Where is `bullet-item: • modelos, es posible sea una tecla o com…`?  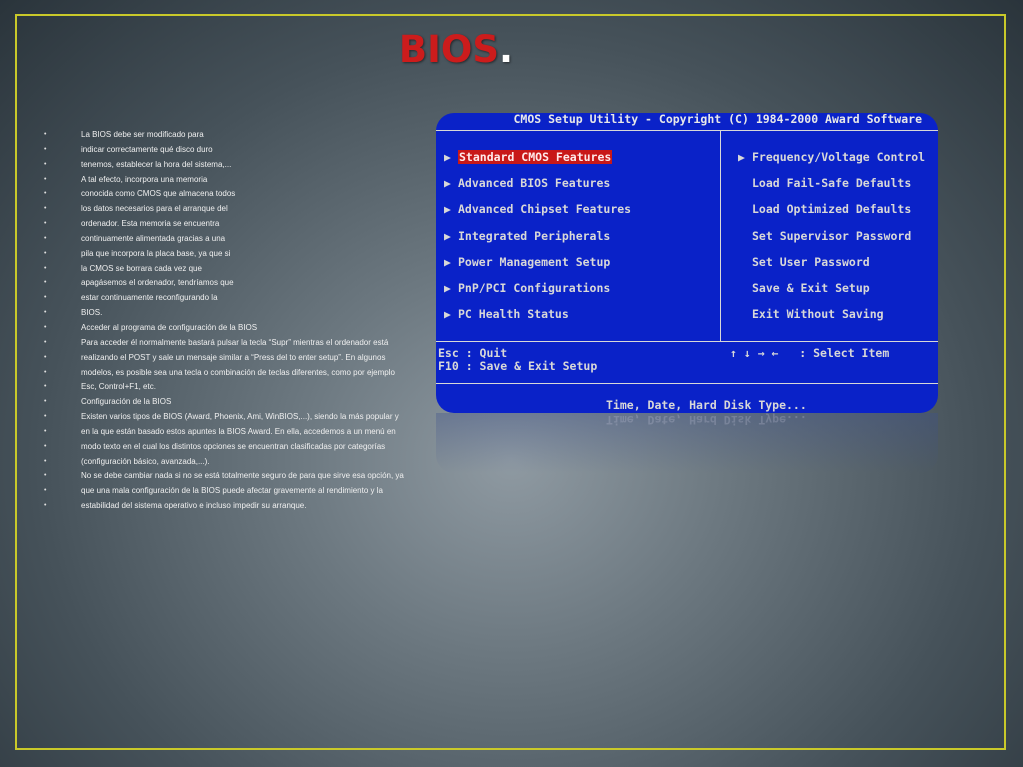 bullet-item: • modelos, es posible sea una tecla o com… is located at coordinates (244, 373).